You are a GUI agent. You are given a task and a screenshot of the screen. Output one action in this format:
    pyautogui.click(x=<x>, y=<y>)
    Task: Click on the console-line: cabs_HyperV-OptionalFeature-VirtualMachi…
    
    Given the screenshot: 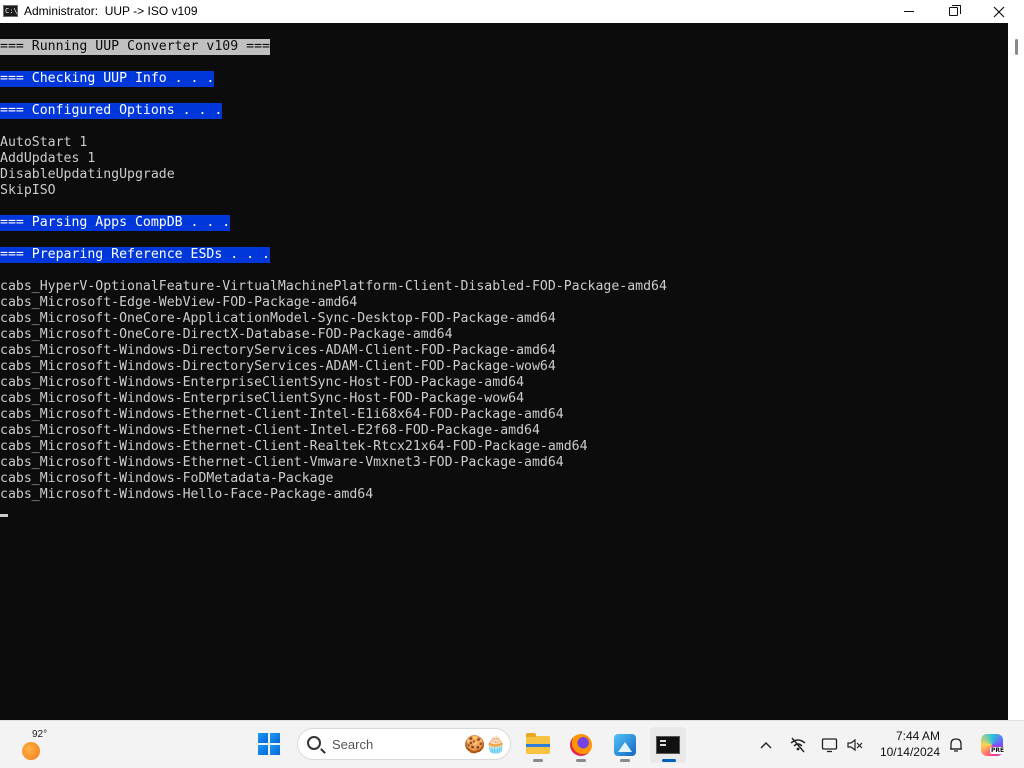 What is the action you would take?
    pyautogui.click(x=333, y=287)
    